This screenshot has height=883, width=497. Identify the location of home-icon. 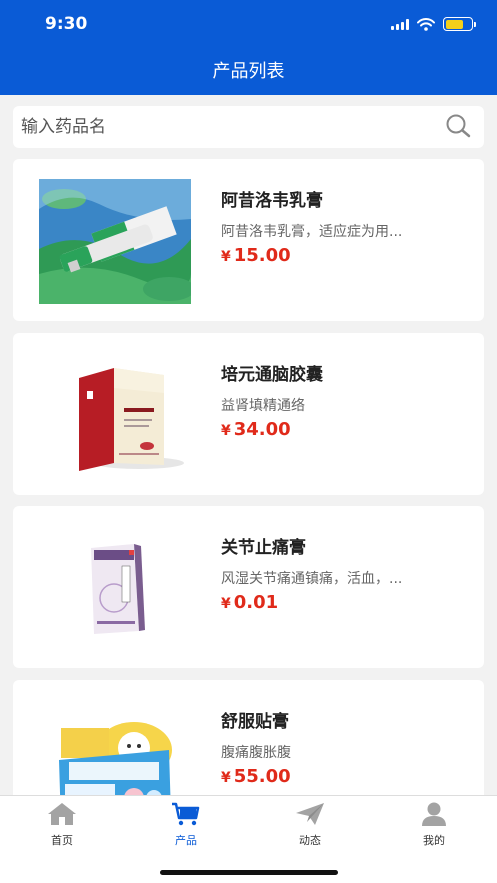
(62, 814).